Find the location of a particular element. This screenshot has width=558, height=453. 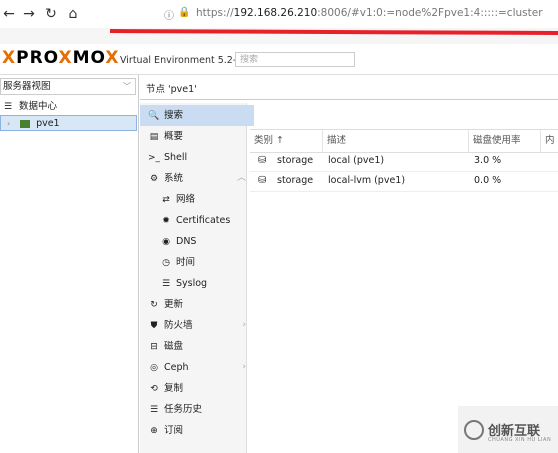

menu-label: 更新 is located at coordinates (174, 304).